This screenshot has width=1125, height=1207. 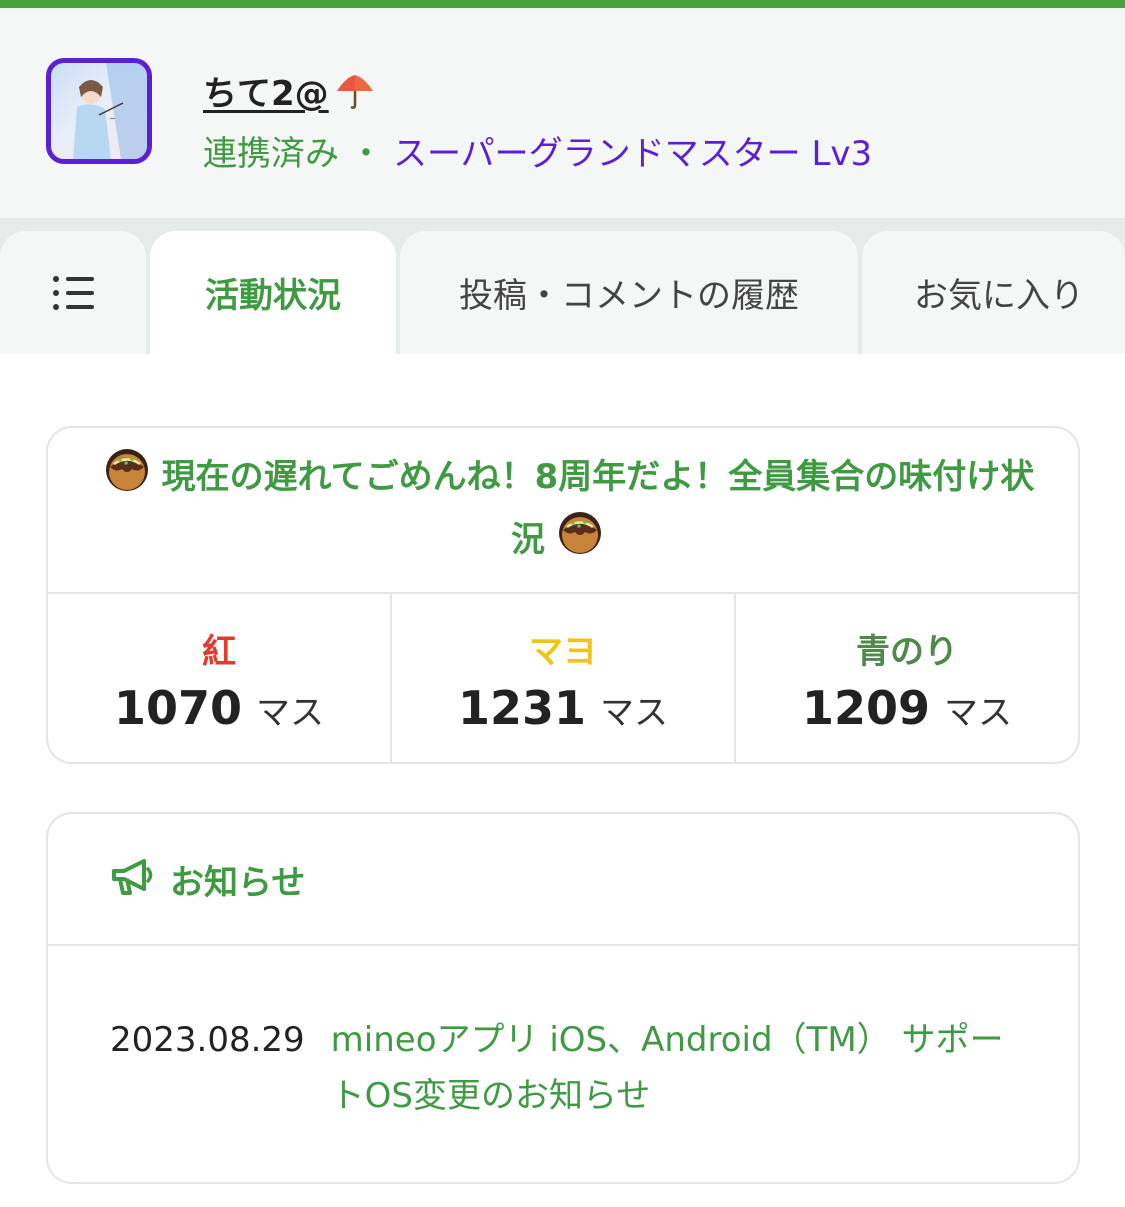 I want to click on username-text: ちて2@, so click(x=266, y=94).